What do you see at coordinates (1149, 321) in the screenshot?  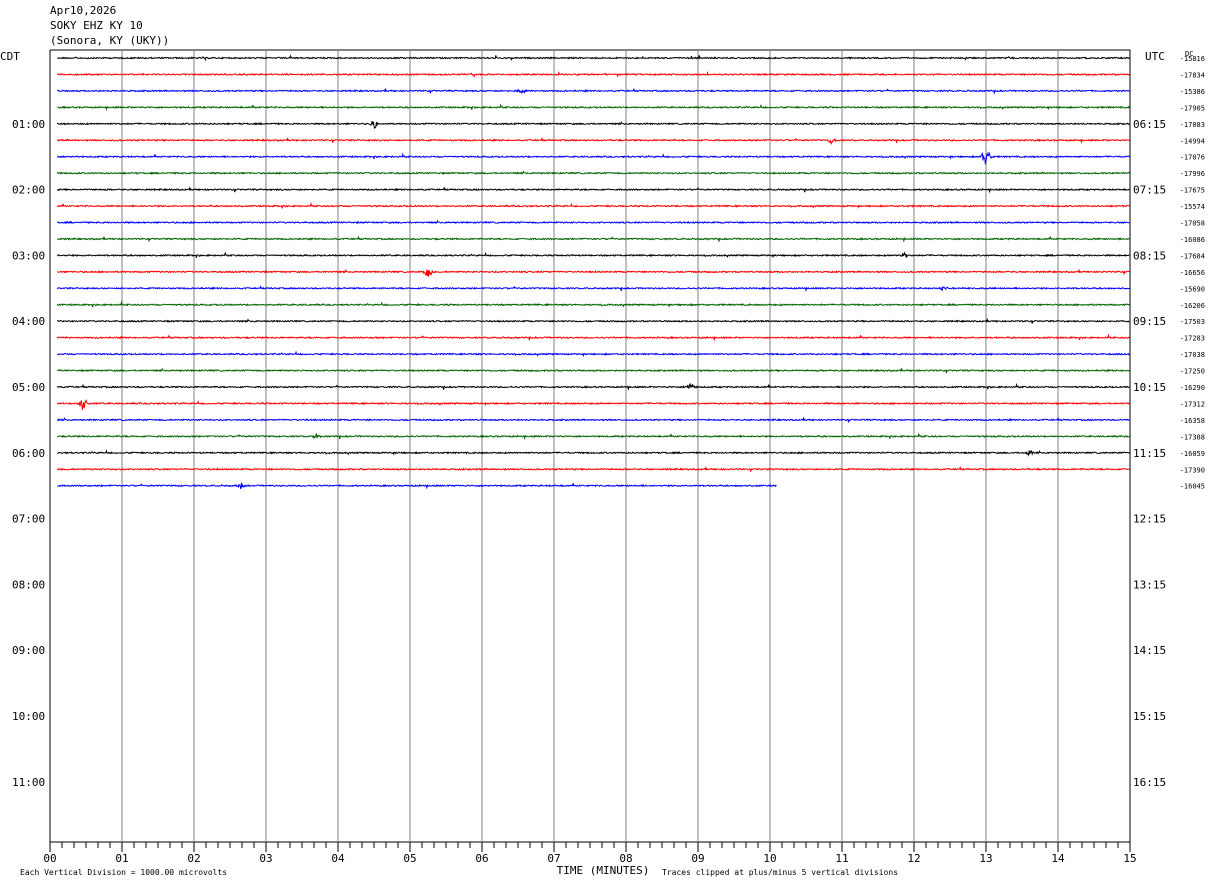 I see `utc-hour-label: 09:15` at bounding box center [1149, 321].